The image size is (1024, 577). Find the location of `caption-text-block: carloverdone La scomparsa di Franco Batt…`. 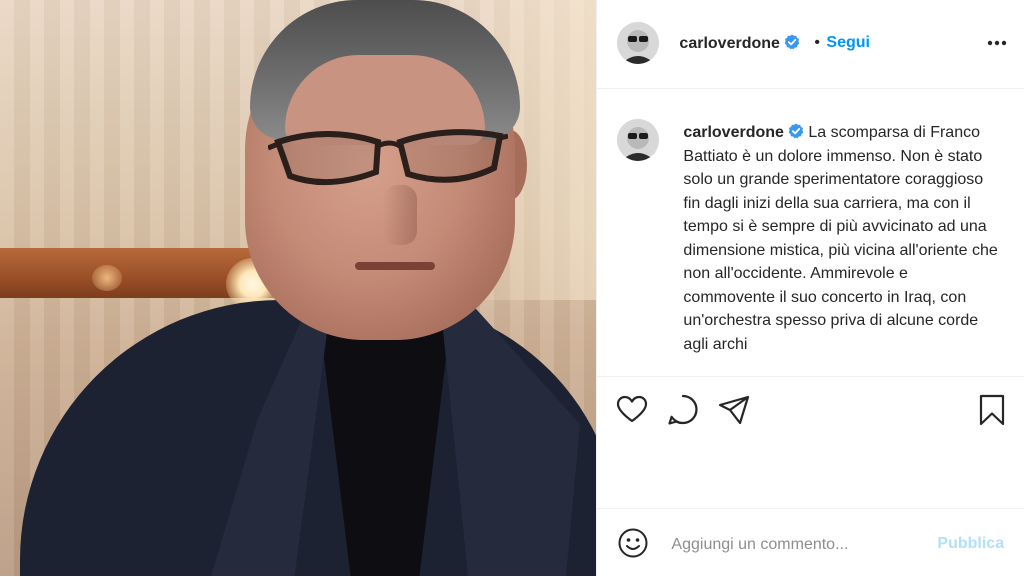

caption-text-block: carloverdone La scomparsa di Franco Batt… is located at coordinates (843, 238).